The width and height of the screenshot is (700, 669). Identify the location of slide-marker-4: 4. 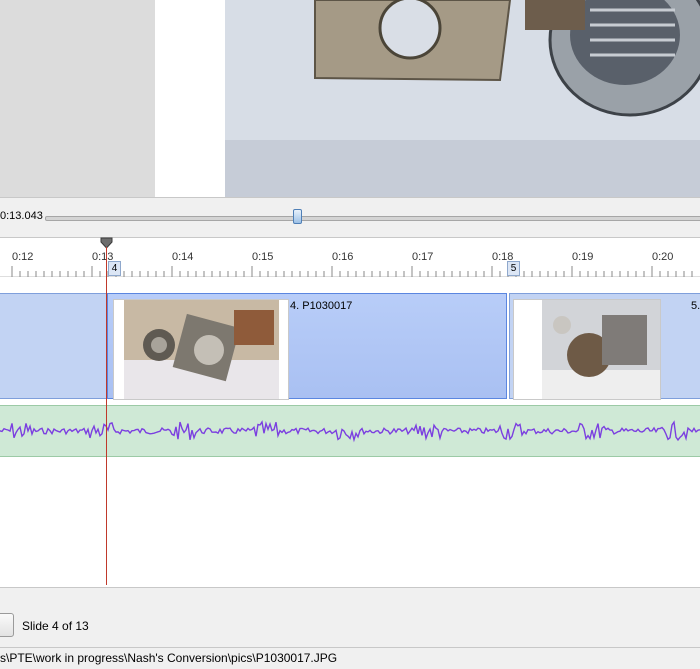
(114, 268).